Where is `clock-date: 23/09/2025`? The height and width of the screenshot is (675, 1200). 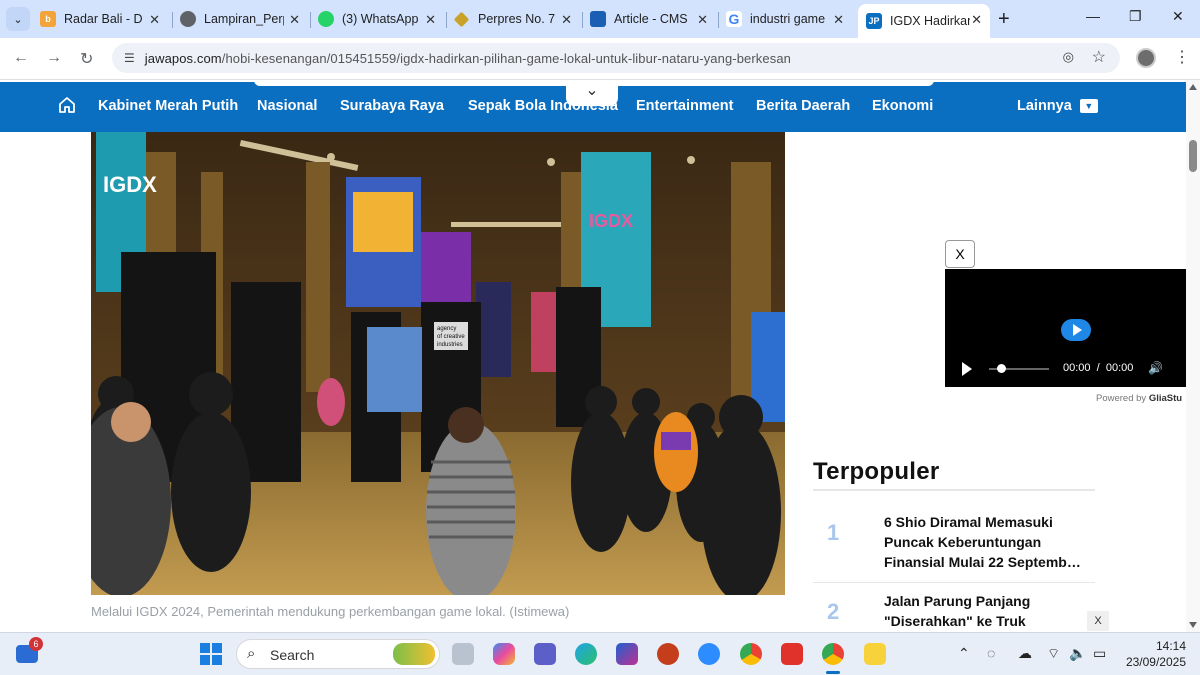 clock-date: 23/09/2025 is located at coordinates (1155, 662).